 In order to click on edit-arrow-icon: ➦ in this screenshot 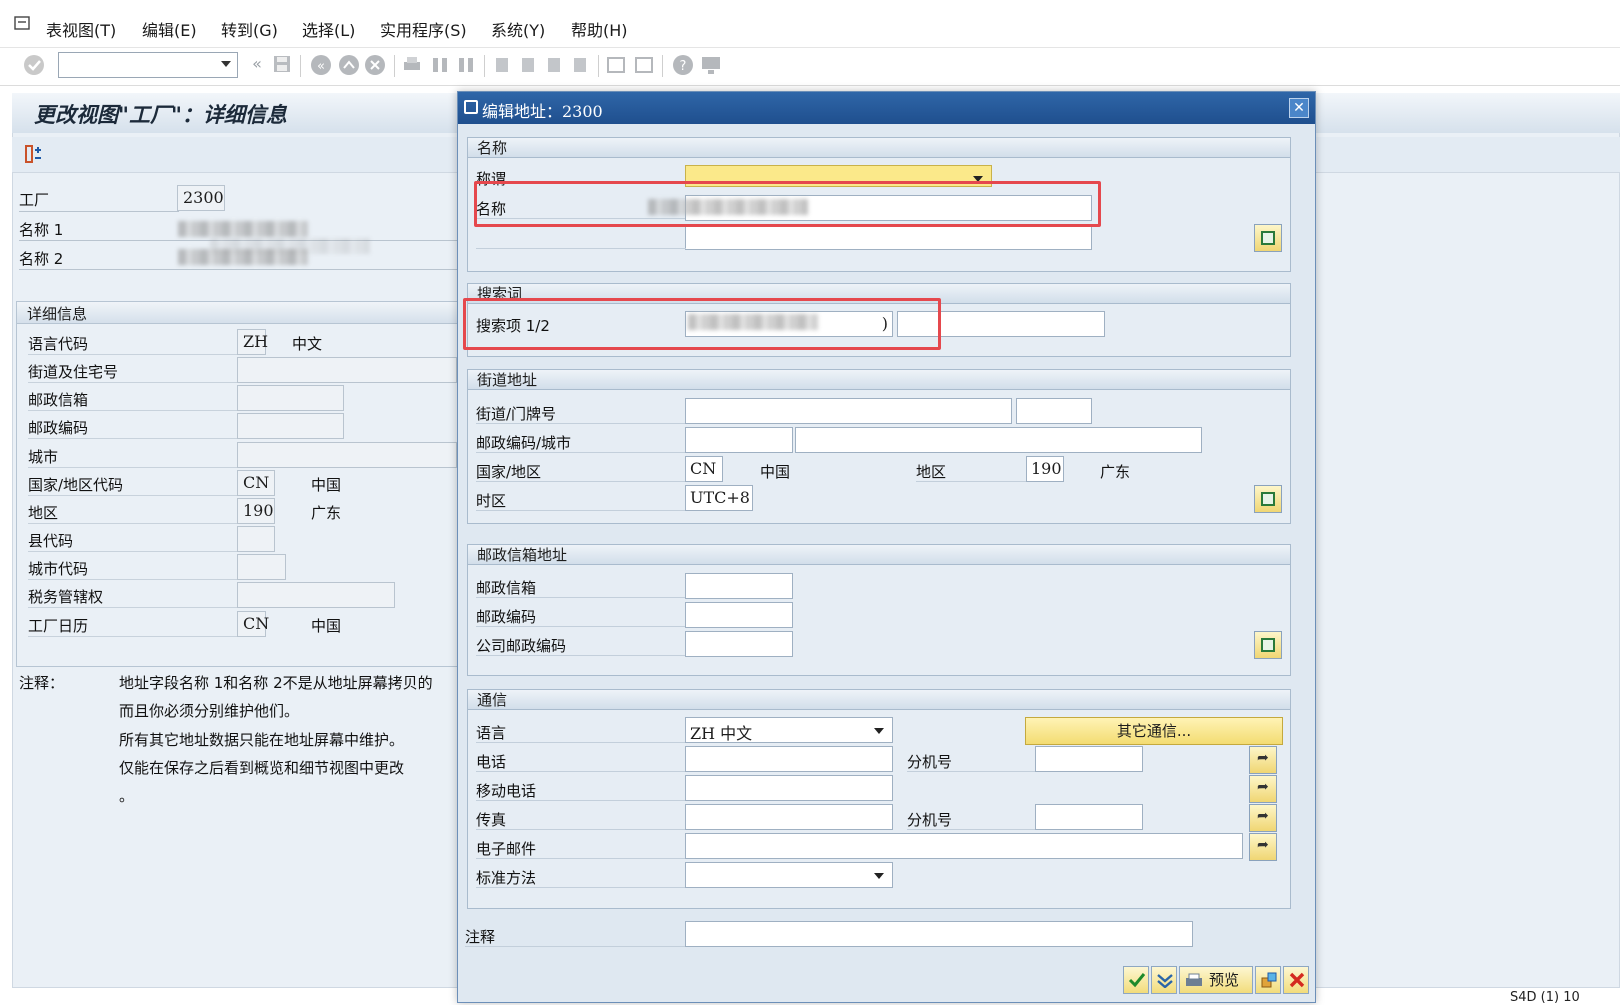, I will do `click(1263, 758)`.